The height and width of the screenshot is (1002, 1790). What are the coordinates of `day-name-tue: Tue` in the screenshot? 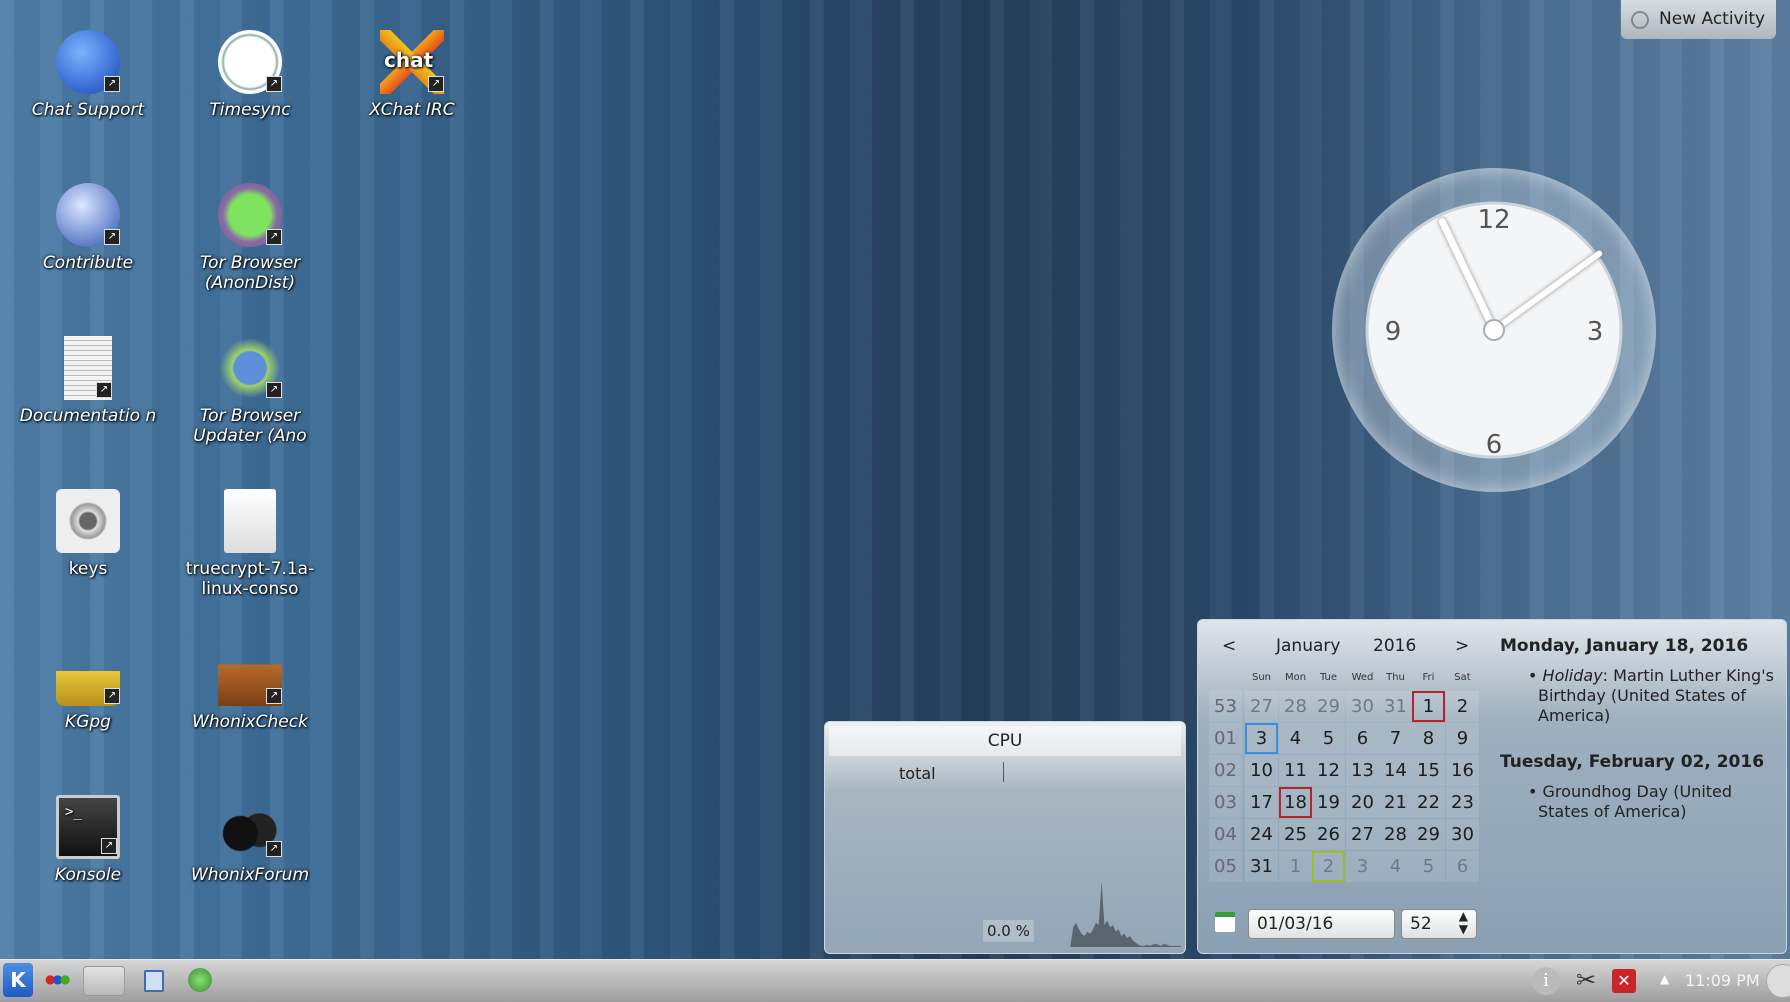 It's located at (1328, 677).